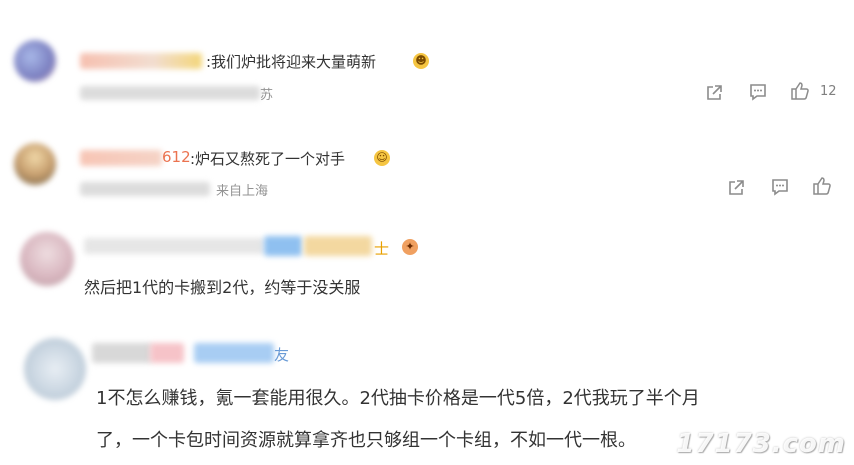 The image size is (854, 465). What do you see at coordinates (222, 287) in the screenshot?
I see `comment-text: 然后把1代的卡搬到2代，约等于没关服` at bounding box center [222, 287].